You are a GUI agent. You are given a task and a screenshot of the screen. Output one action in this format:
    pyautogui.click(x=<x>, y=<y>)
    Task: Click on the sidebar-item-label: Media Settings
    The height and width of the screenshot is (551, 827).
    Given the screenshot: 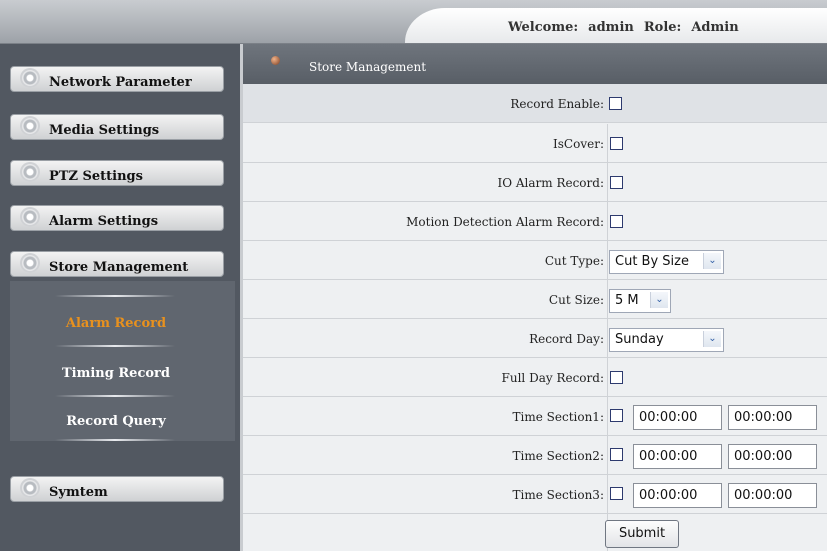 What is the action you would take?
    pyautogui.click(x=104, y=130)
    